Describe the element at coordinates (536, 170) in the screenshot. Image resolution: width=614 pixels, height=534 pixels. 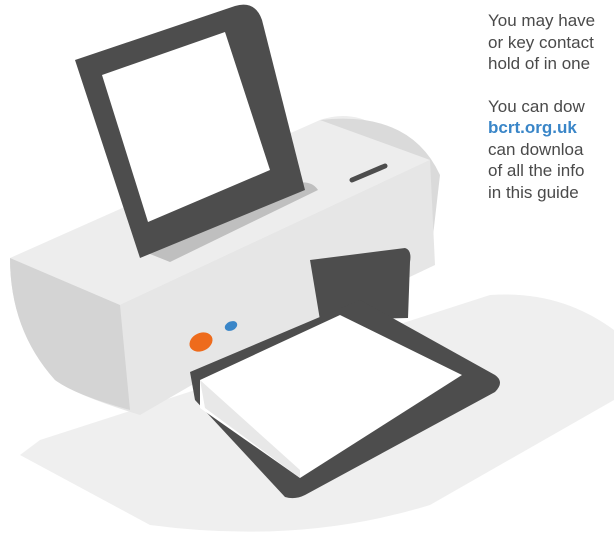
I see `text-line: of all the info` at that location.